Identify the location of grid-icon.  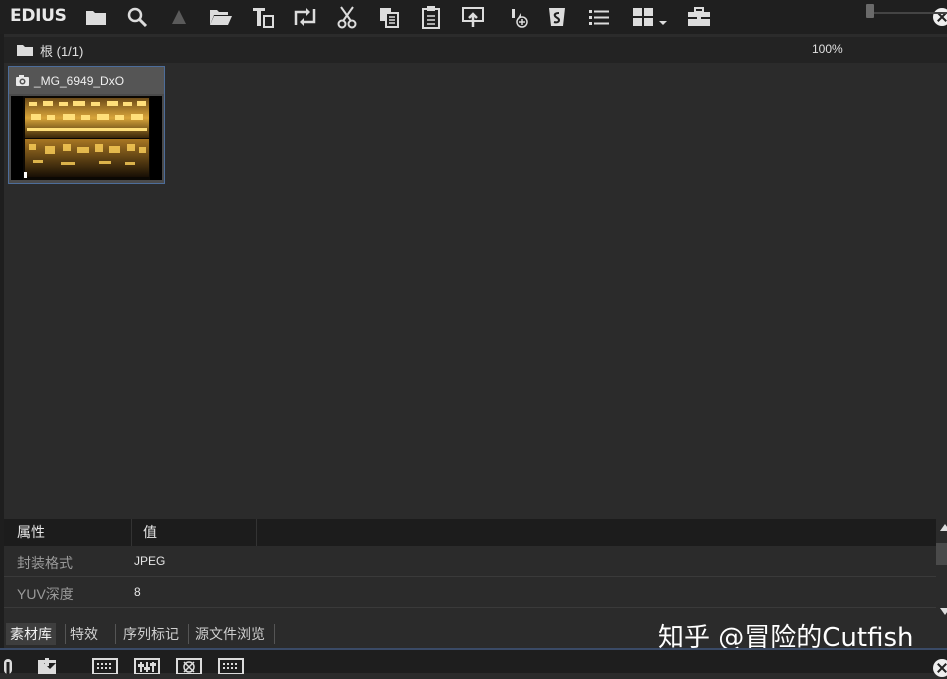
(105, 668).